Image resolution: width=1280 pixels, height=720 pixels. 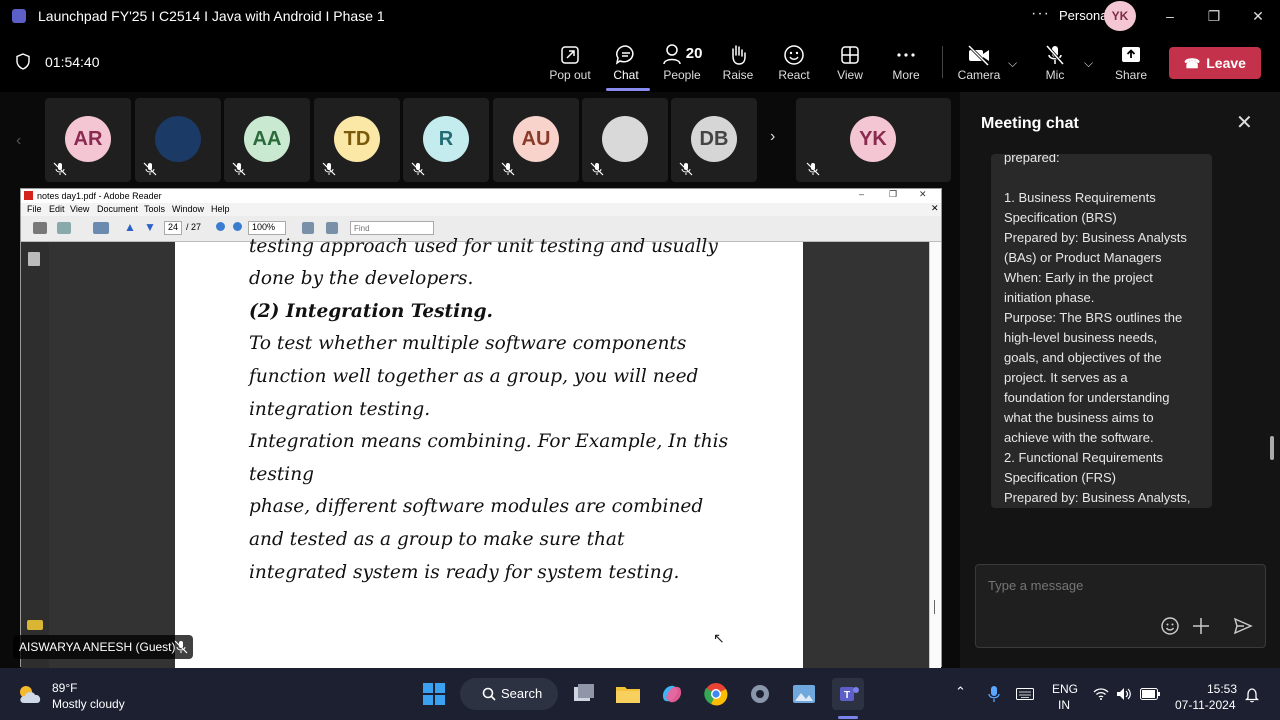 What do you see at coordinates (1150, 694) in the screenshot?
I see `battery-icon` at bounding box center [1150, 694].